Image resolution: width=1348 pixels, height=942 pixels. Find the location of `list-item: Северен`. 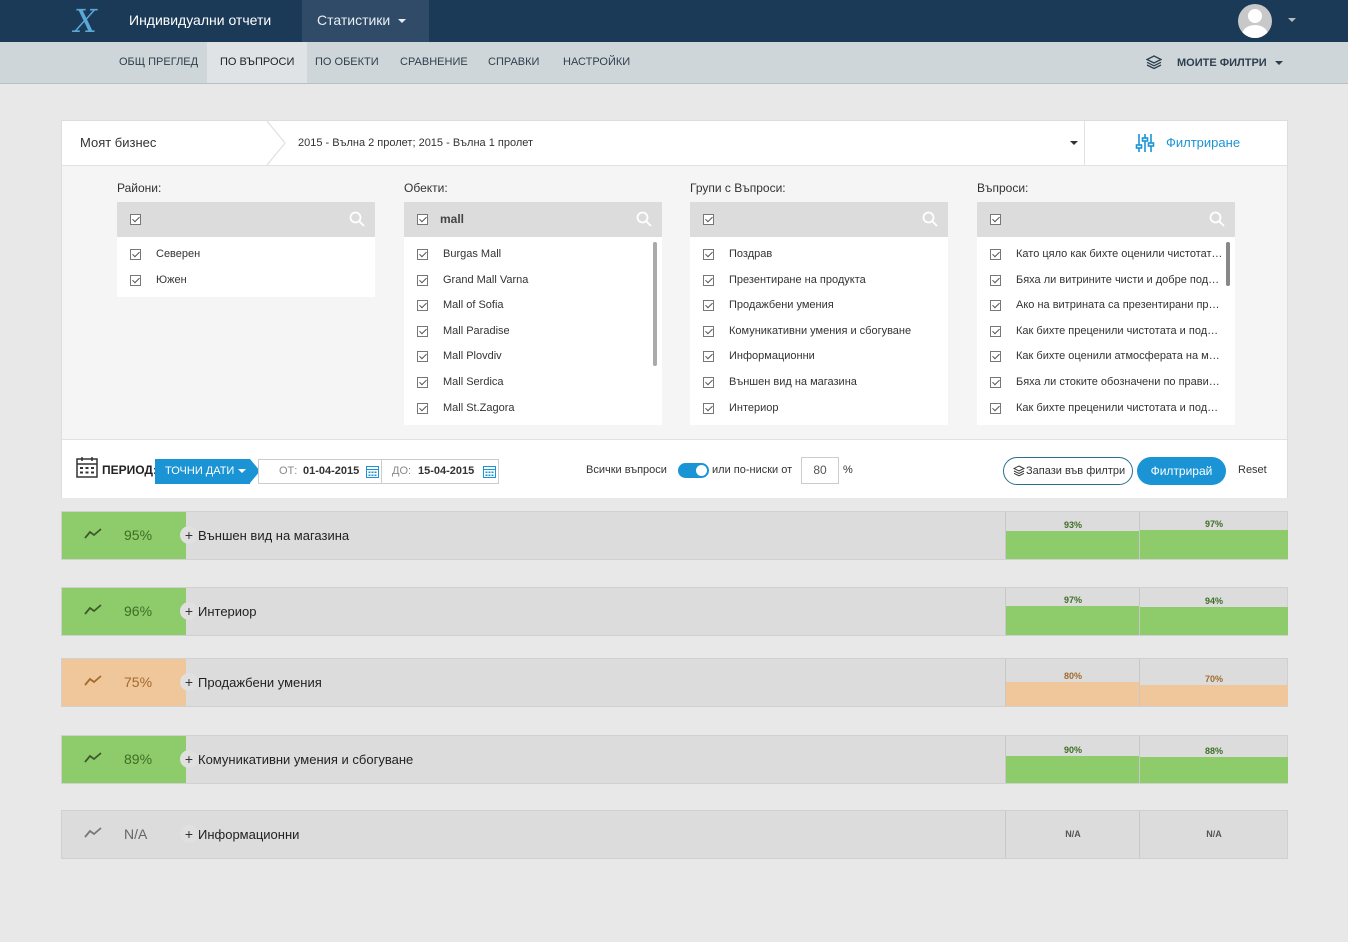

list-item: Северен is located at coordinates (246, 255).